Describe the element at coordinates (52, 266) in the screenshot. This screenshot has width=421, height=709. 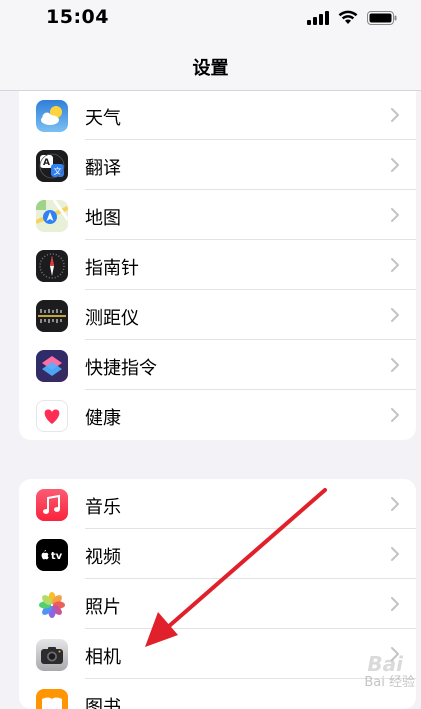
I see `compass-icon` at that location.